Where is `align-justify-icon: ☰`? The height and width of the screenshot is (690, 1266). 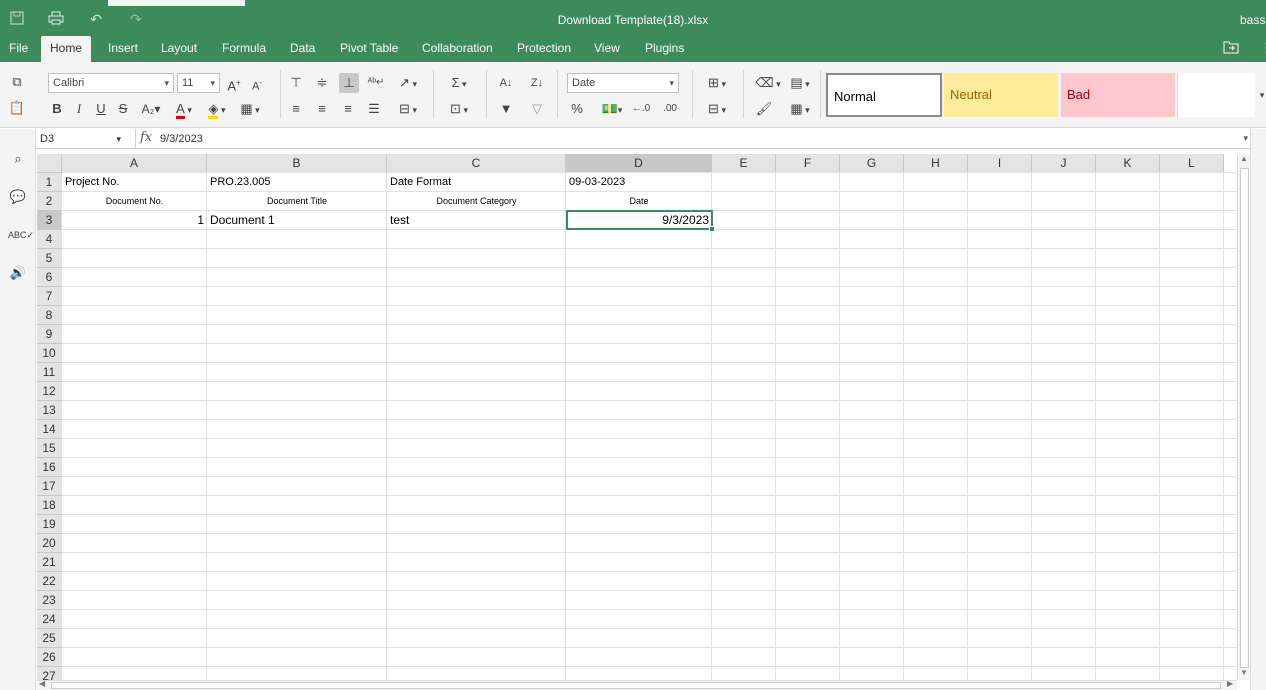 align-justify-icon: ☰ is located at coordinates (374, 109).